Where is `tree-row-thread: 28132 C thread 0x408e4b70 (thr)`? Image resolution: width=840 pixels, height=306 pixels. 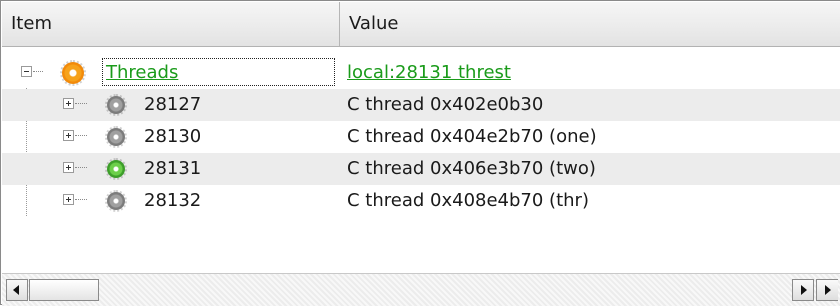 tree-row-thread: 28132 C thread 0x408e4b70 (thr) is located at coordinates (421, 201).